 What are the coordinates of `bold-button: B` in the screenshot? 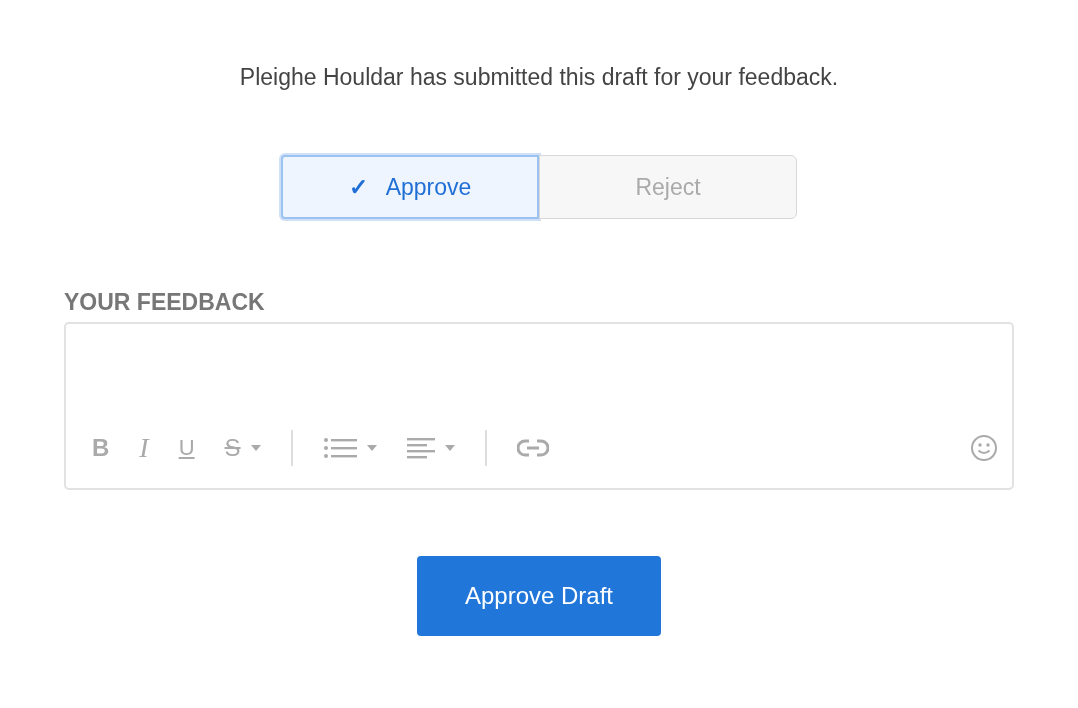 It's located at (101, 448).